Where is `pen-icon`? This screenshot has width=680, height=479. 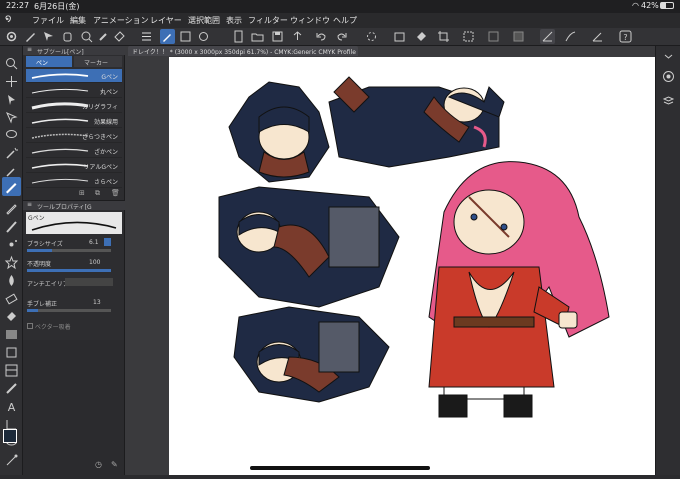 pen-icon is located at coordinates (30, 36).